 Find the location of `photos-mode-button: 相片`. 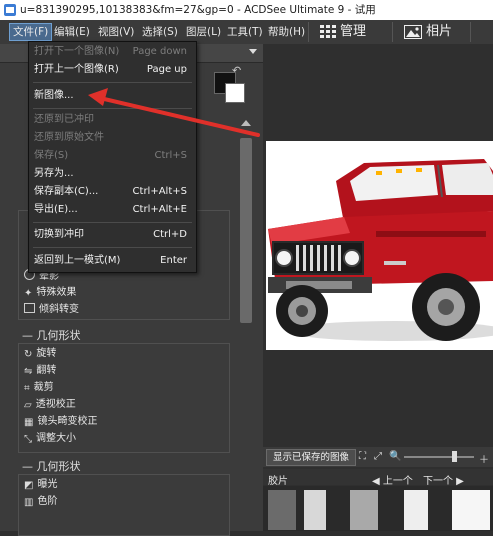

photos-mode-button: 相片 is located at coordinates (428, 32).